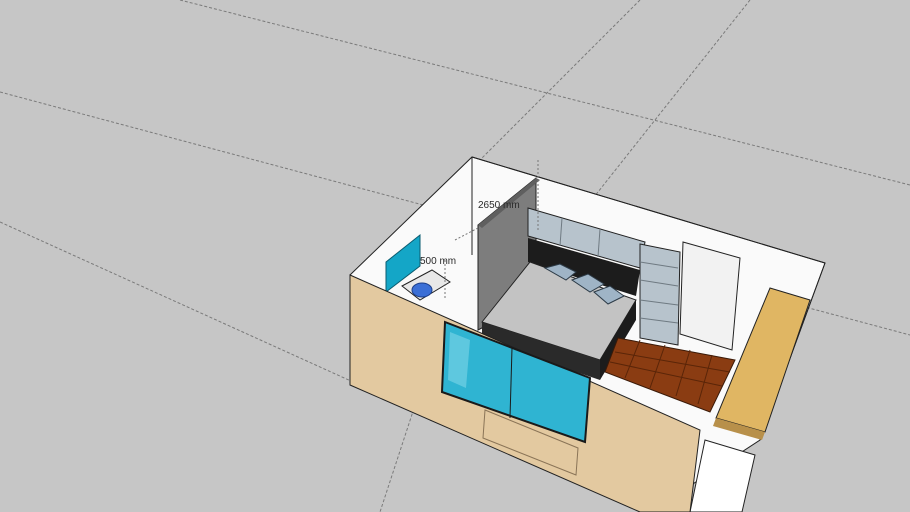 Image resolution: width=910 pixels, height=512 pixels. Describe the element at coordinates (422, 290) in the screenshot. I see `basin-icon` at that location.